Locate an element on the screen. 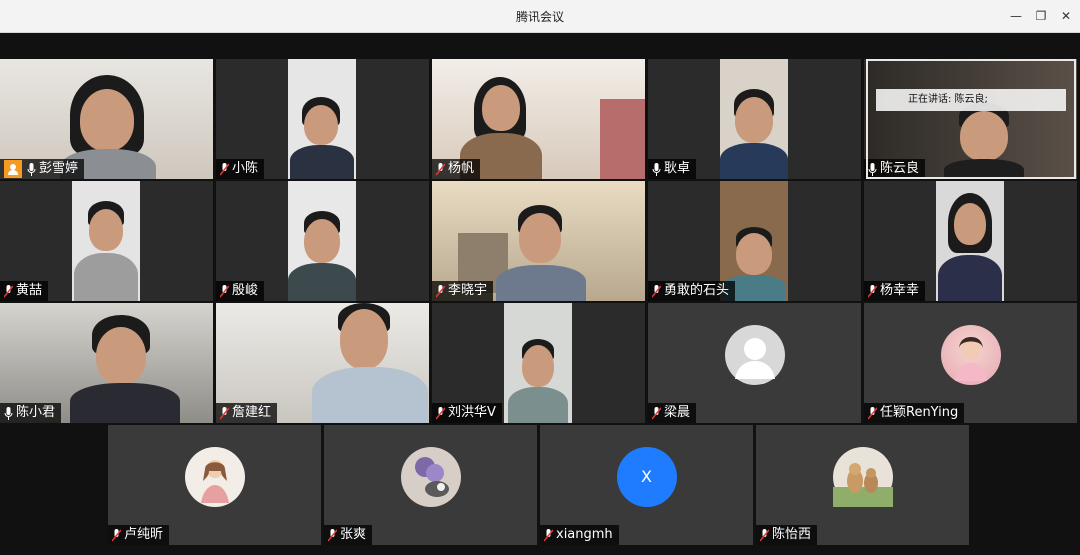  restore-icon: ❐ is located at coordinates (1041, 16).